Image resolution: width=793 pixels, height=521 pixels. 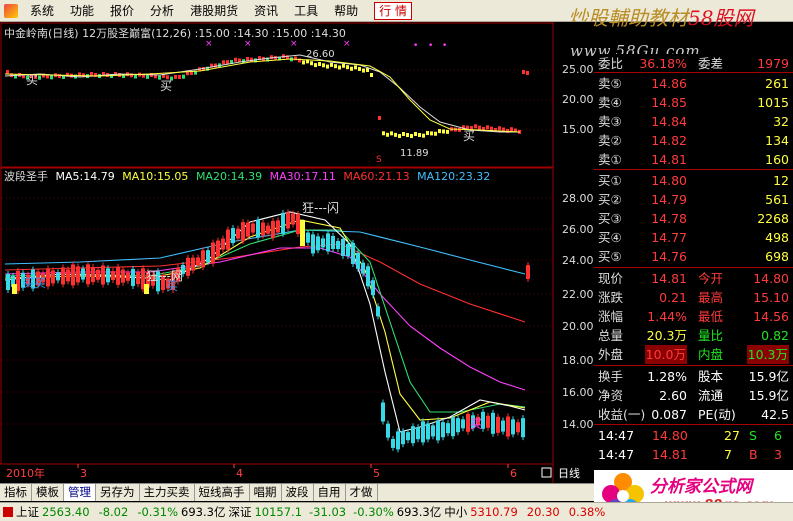 I want to click on buy-level-2-value: 14.79, so click(x=669, y=199).